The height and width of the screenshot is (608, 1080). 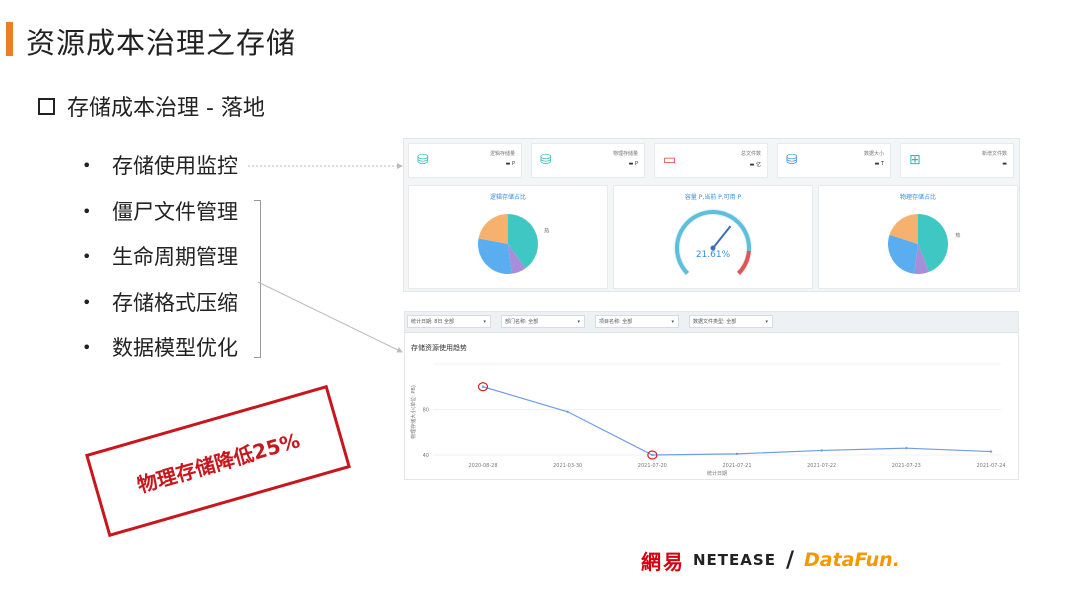 What do you see at coordinates (426, 456) in the screenshot?
I see `y-tick-label: 40` at bounding box center [426, 456].